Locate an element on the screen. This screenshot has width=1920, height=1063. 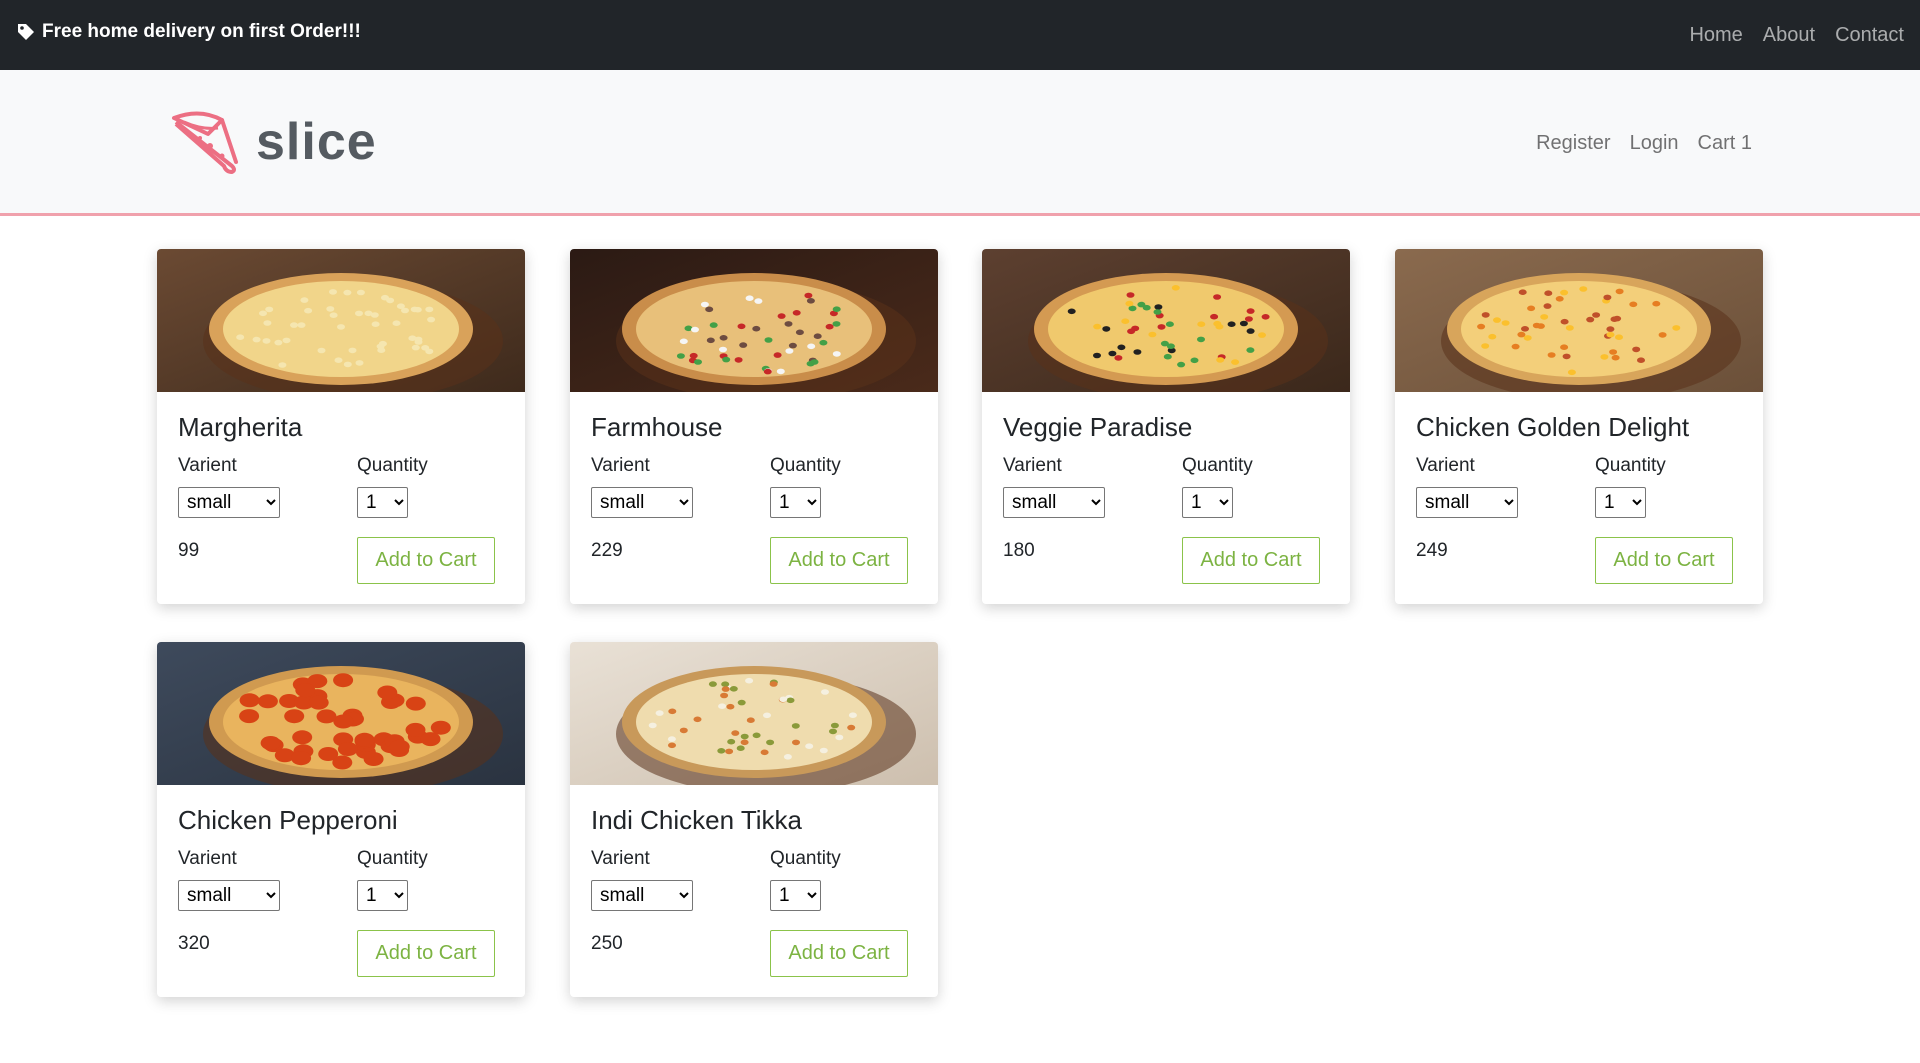
top-nav: Home About Contact is located at coordinates (1796, 35).